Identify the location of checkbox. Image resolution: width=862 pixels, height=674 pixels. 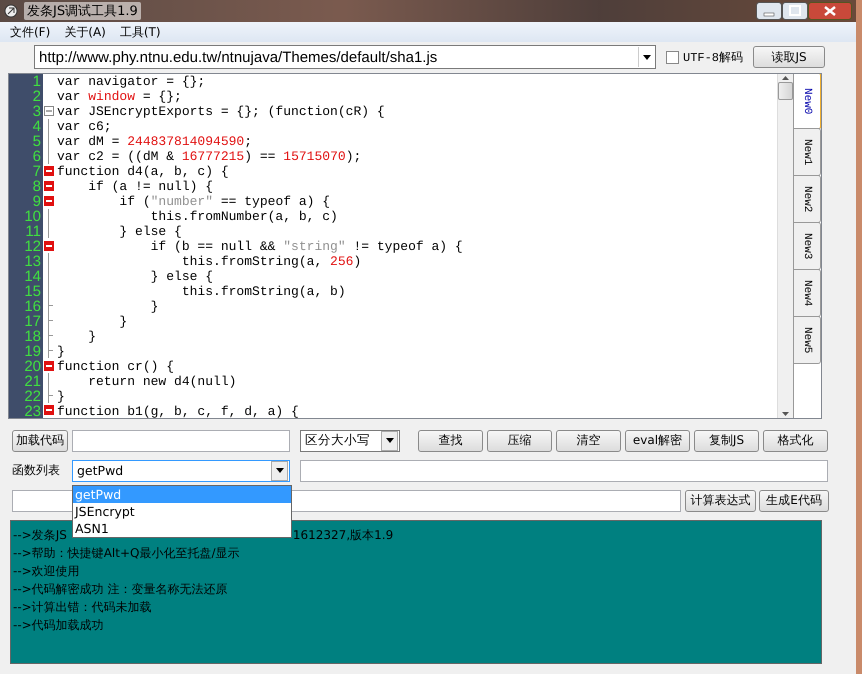
(672, 57).